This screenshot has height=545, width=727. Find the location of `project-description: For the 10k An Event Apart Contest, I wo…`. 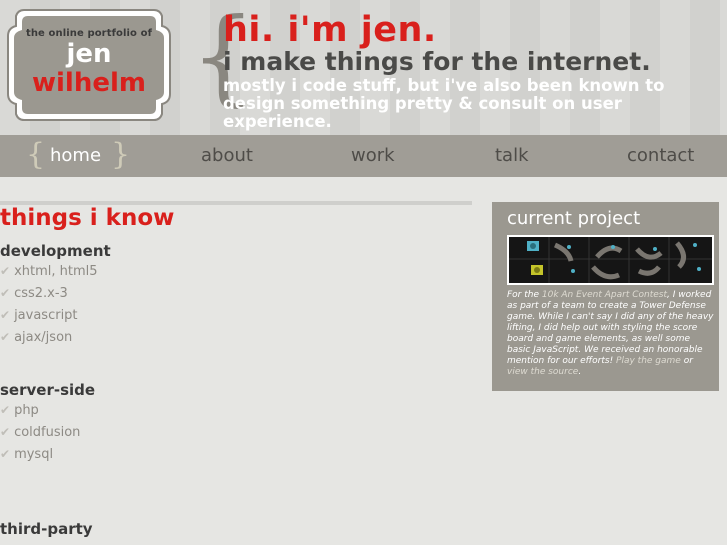

project-description: For the 10k An Event Apart Contest, I wo… is located at coordinates (610, 333).